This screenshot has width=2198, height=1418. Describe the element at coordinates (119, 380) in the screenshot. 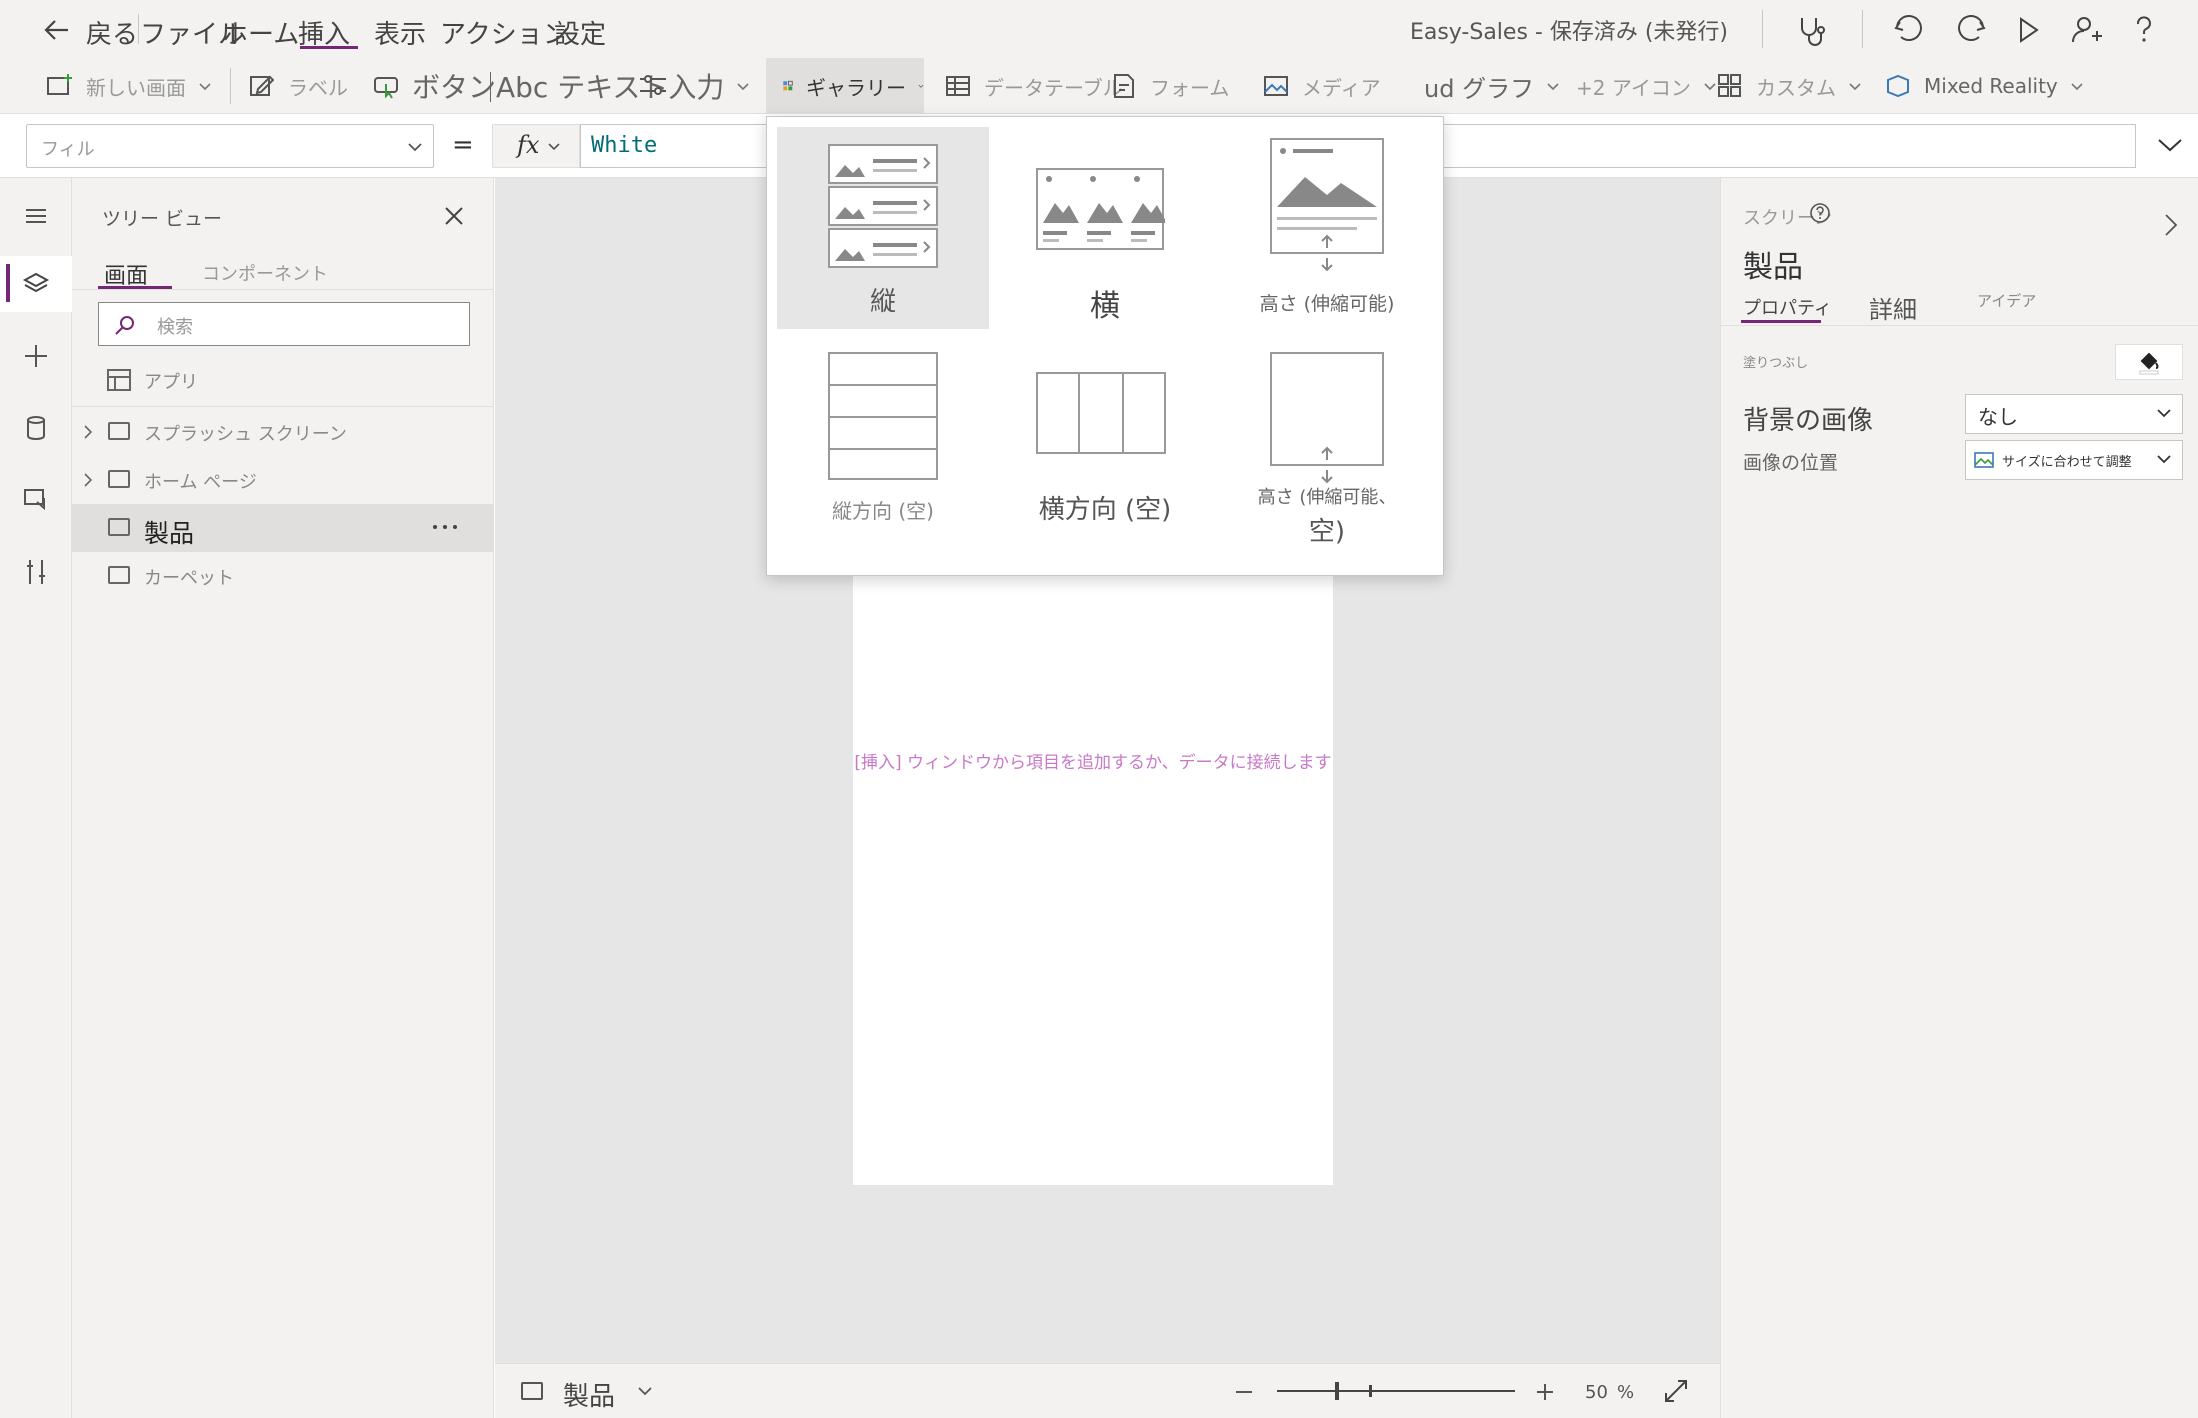

I see `app-icon` at that location.